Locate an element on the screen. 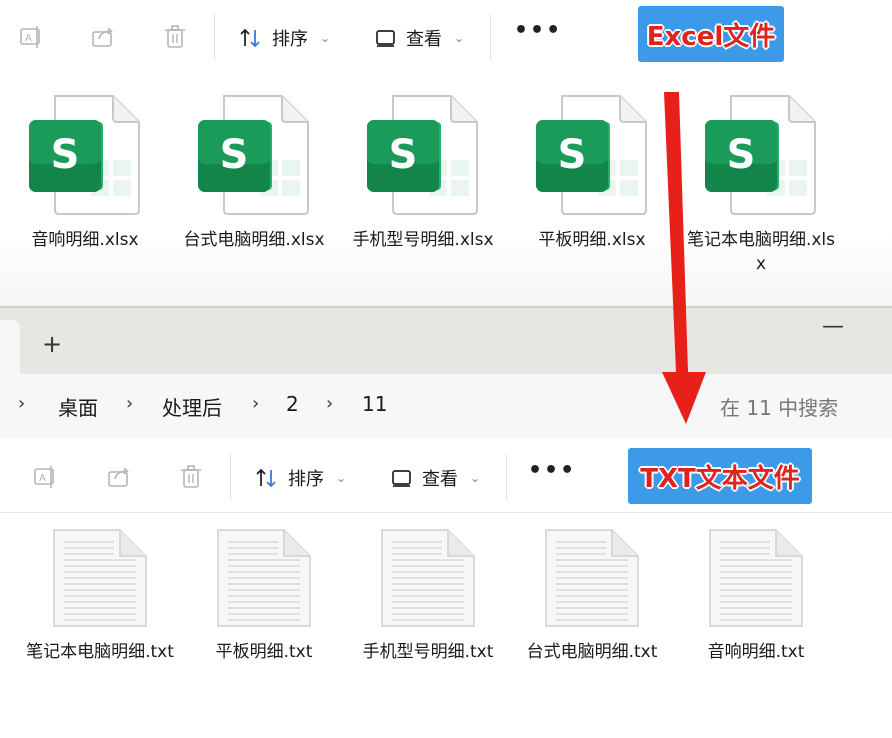  file-name: 平板明细.txt is located at coordinates (264, 652).